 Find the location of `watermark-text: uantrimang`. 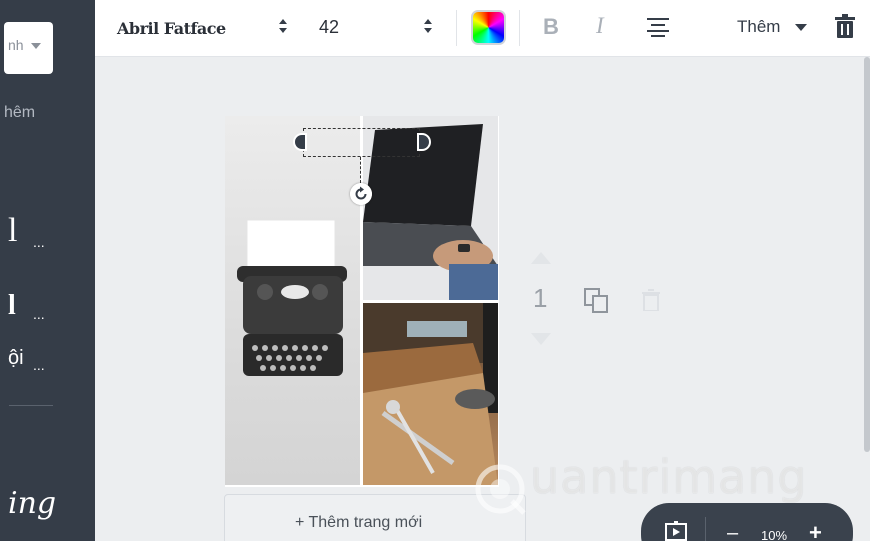

watermark-text: uantrimang is located at coordinates (669, 477).